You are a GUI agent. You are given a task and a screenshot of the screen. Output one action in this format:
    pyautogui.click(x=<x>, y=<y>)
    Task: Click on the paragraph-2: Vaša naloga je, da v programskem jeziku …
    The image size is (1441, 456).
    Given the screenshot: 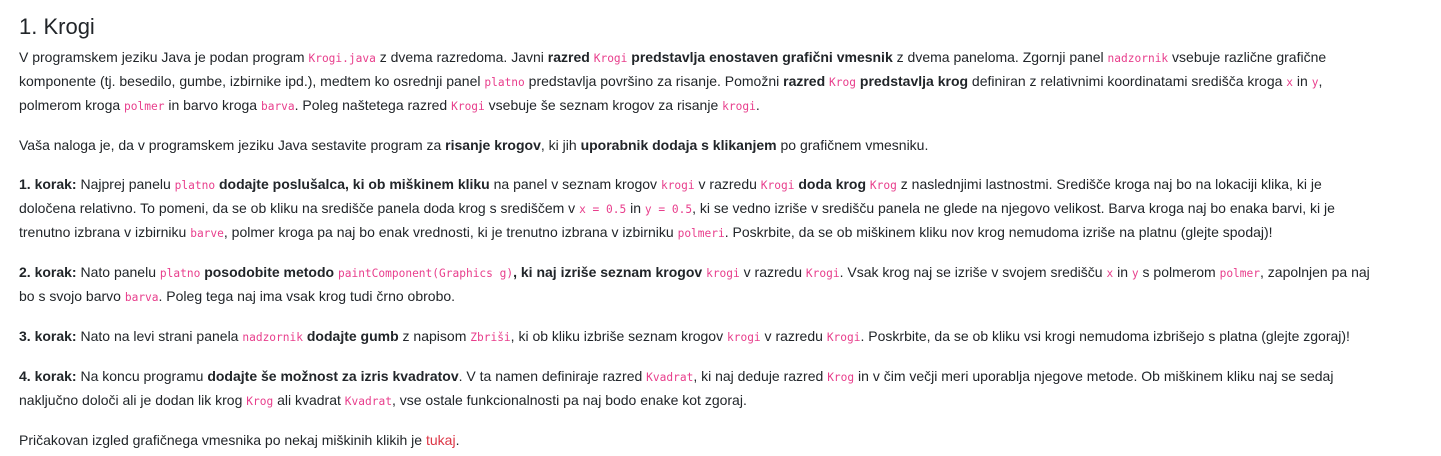 What is the action you would take?
    pyautogui.click(x=730, y=145)
    